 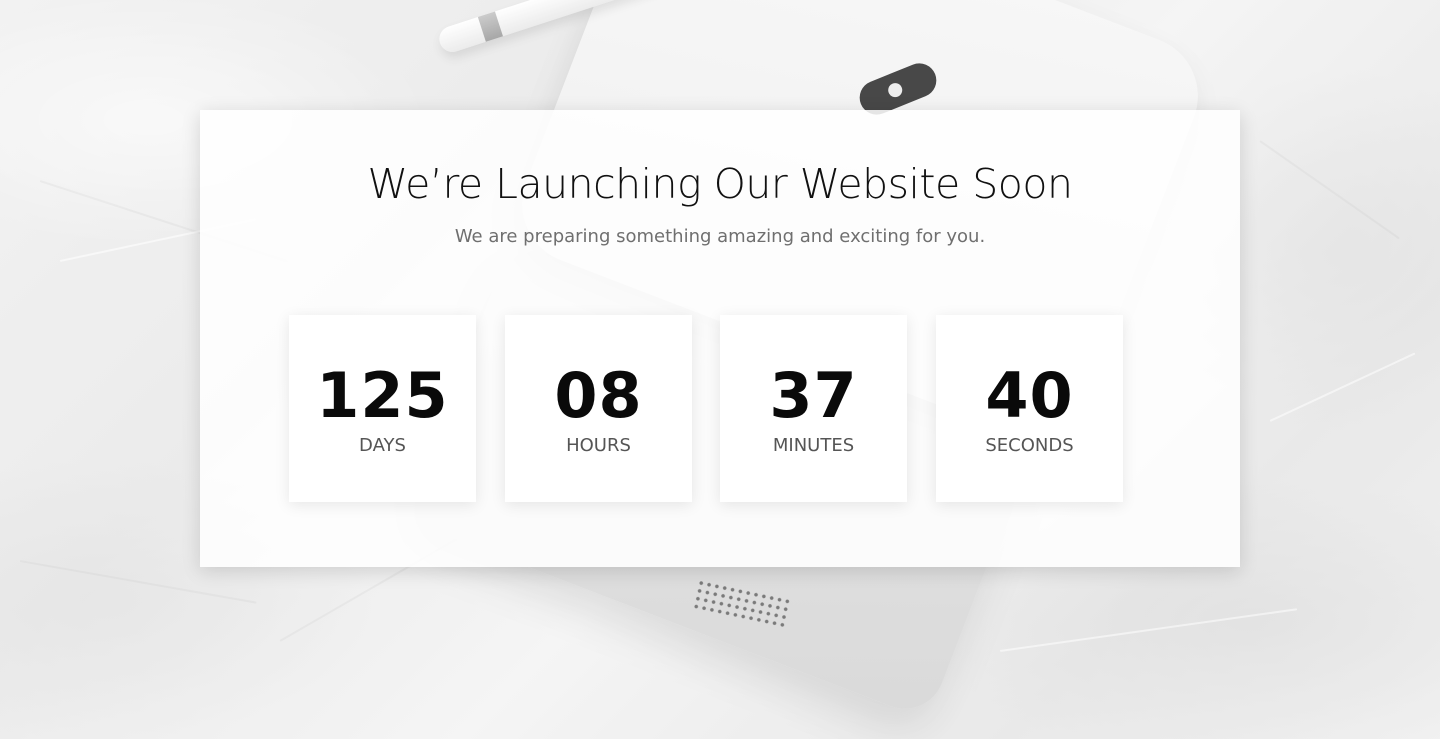 What do you see at coordinates (813, 395) in the screenshot?
I see `countdown-minutes-value: 37` at bounding box center [813, 395].